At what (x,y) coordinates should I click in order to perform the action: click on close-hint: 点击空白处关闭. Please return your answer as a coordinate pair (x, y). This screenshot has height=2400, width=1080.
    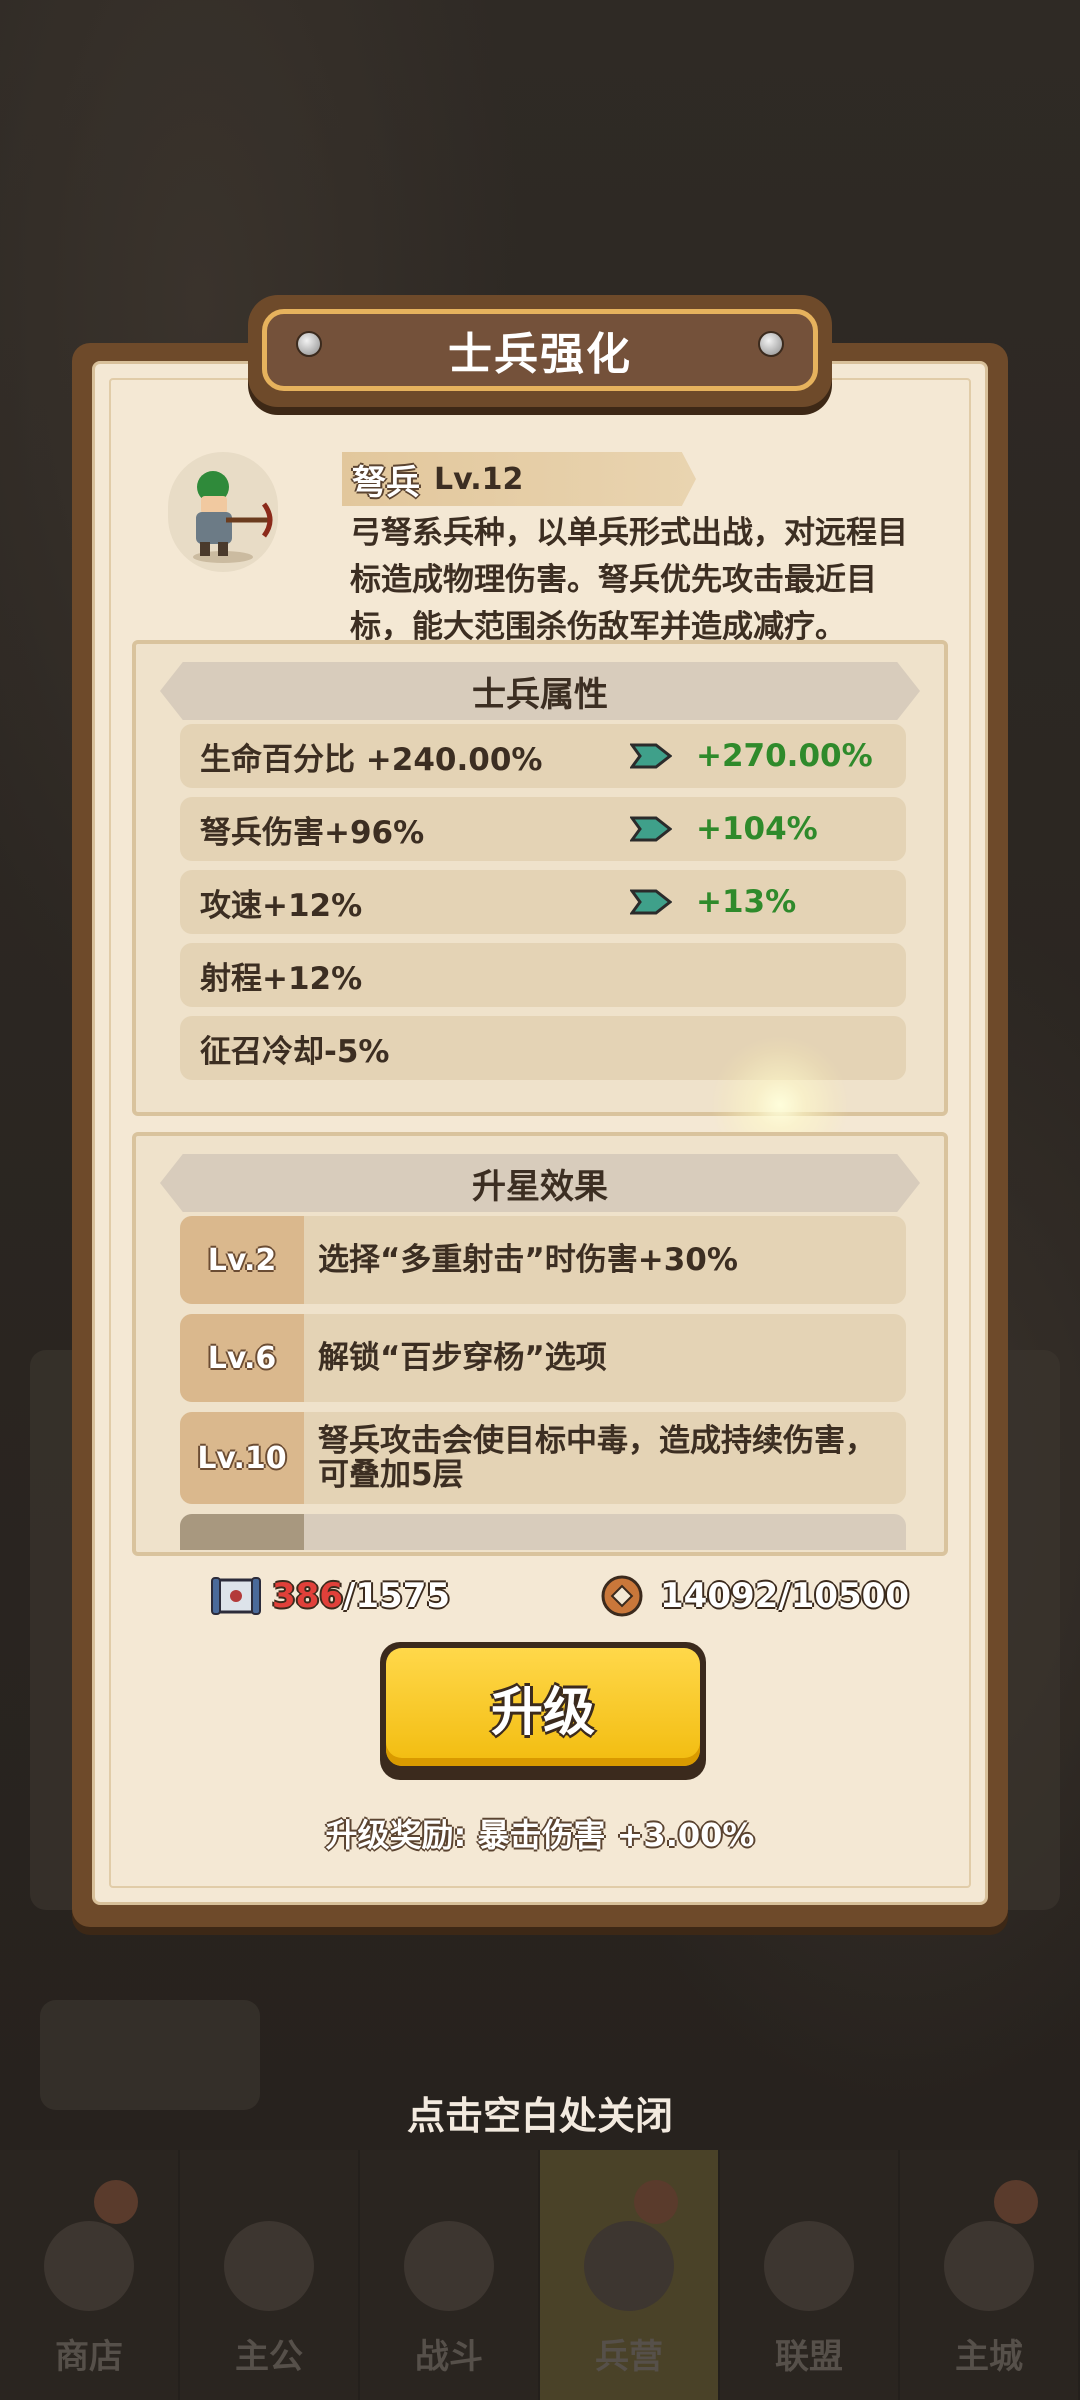
    Looking at the image, I should click on (540, 2112).